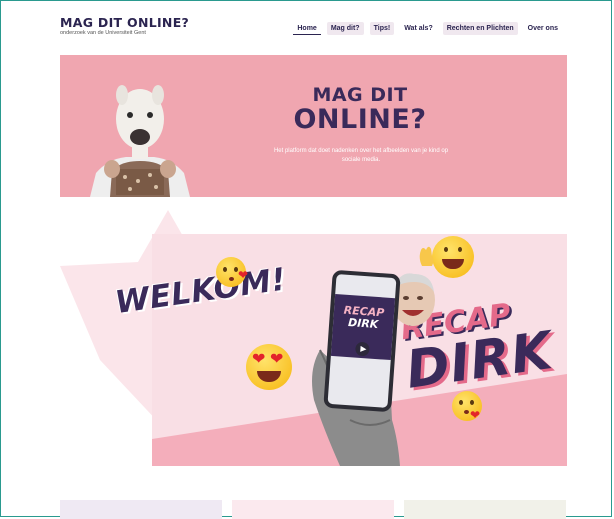  I want to click on nav-item-rechten-en-plichten: Rechten en Plichten, so click(480, 28).